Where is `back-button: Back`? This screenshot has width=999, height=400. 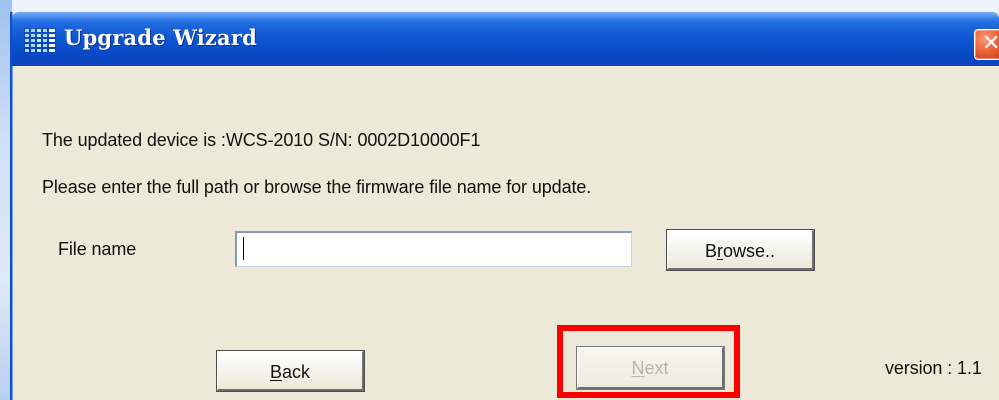 back-button: Back is located at coordinates (290, 371).